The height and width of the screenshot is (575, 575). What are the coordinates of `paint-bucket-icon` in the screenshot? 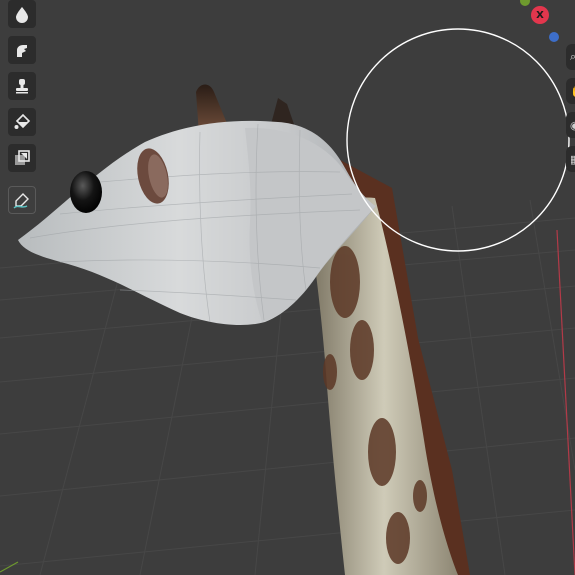 It's located at (22, 121).